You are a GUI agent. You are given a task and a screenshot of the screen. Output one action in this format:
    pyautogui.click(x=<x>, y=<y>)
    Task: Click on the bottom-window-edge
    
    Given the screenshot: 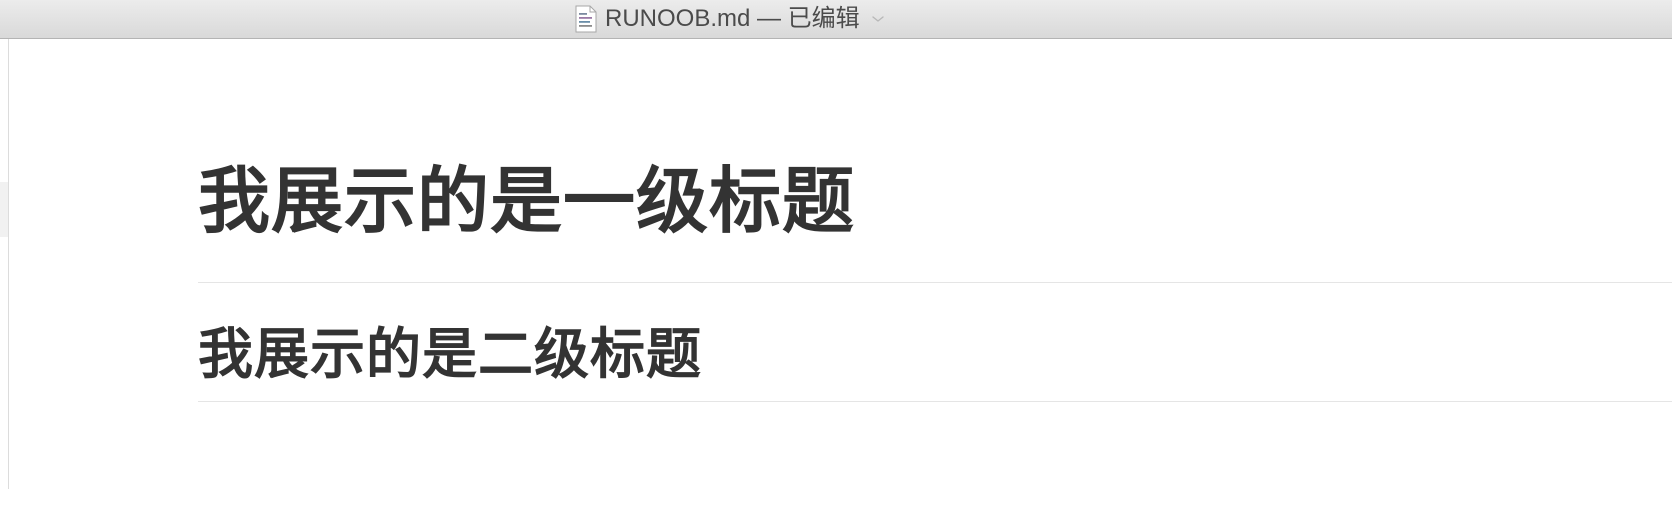 What is the action you would take?
    pyautogui.click(x=836, y=499)
    